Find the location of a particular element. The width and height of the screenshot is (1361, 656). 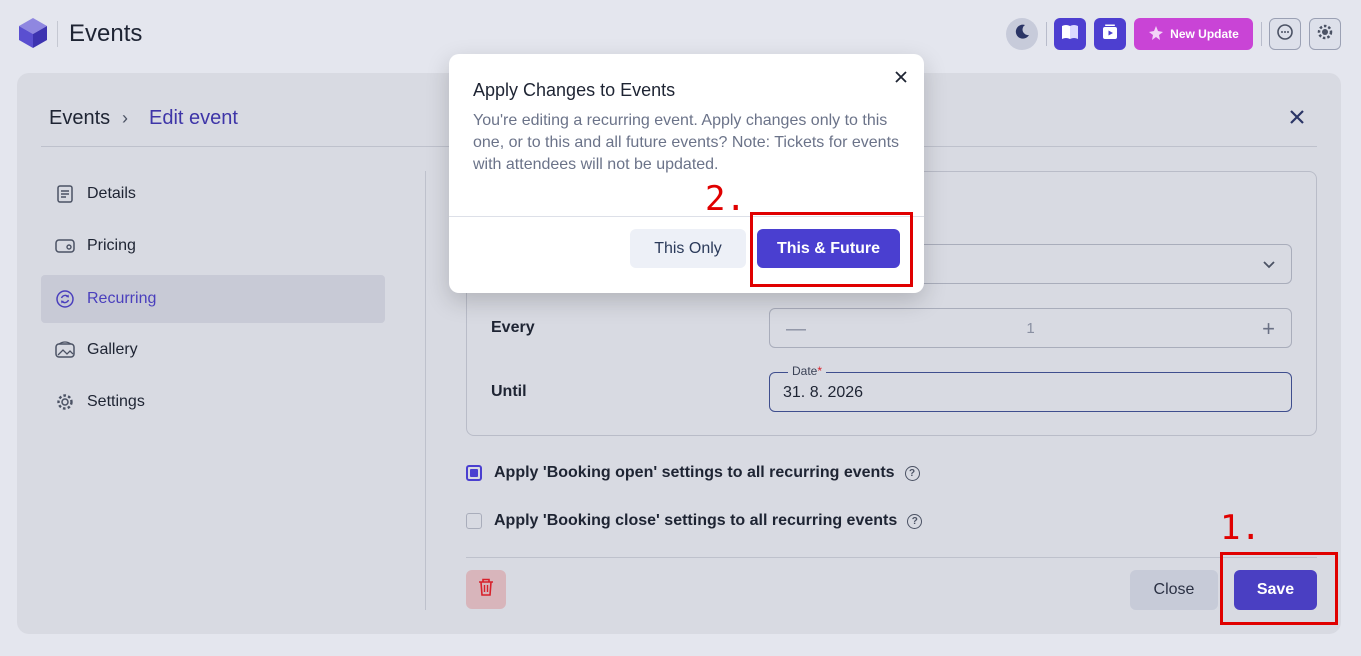

book-icon is located at coordinates (1070, 34).